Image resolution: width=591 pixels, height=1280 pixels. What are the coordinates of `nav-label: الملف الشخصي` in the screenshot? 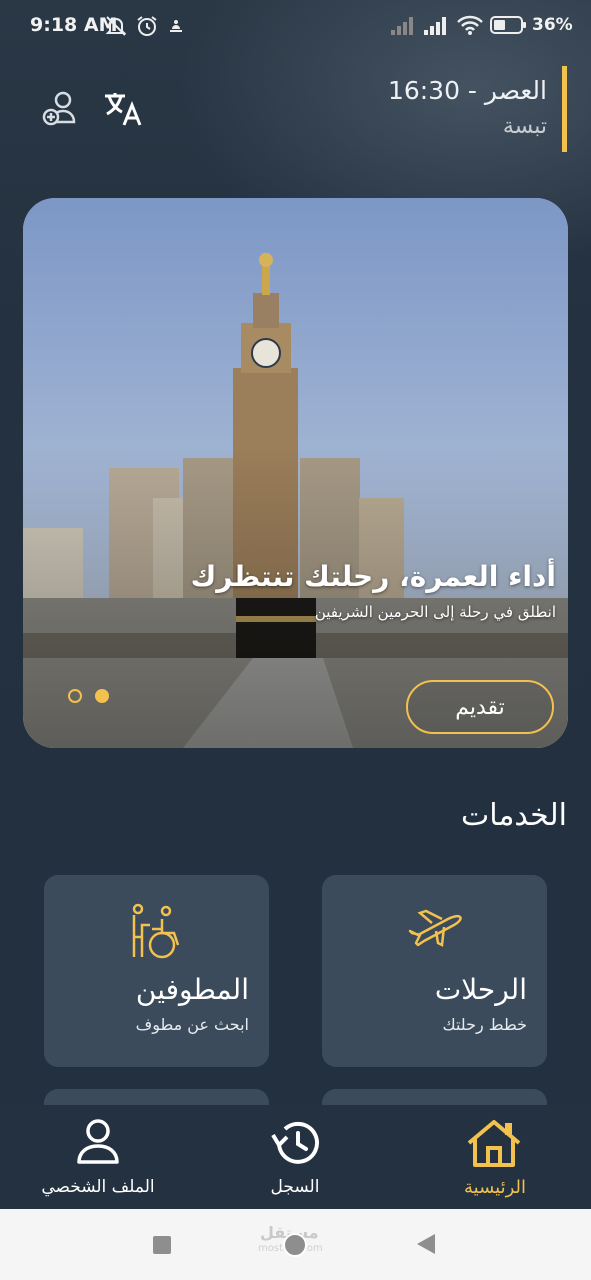 It's located at (98, 1187).